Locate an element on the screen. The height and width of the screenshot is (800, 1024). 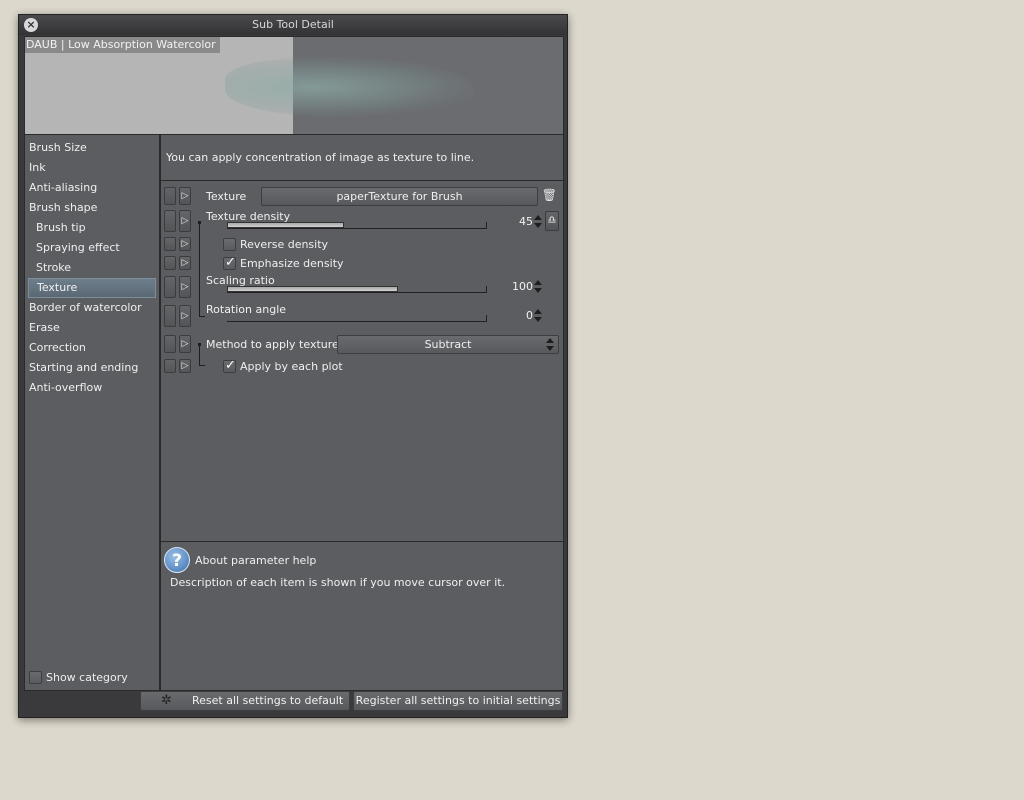
sidebar-item-anti-overflow: Anti-overflow is located at coordinates (92, 388).